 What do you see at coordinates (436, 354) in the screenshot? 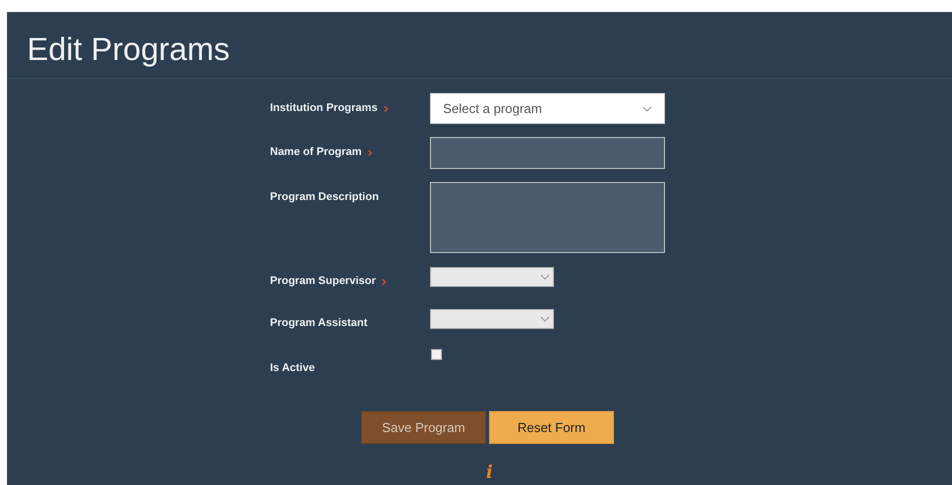
I see `active-checkbox` at bounding box center [436, 354].